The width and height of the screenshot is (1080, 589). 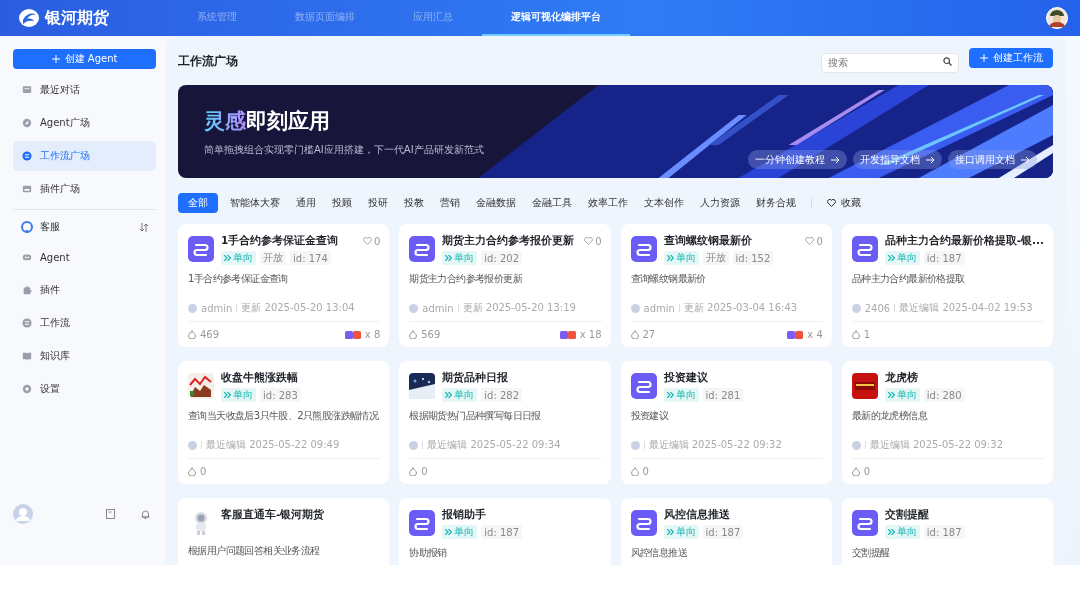 What do you see at coordinates (844, 203) in the screenshot?
I see `favorites-tab: 收藏` at bounding box center [844, 203].